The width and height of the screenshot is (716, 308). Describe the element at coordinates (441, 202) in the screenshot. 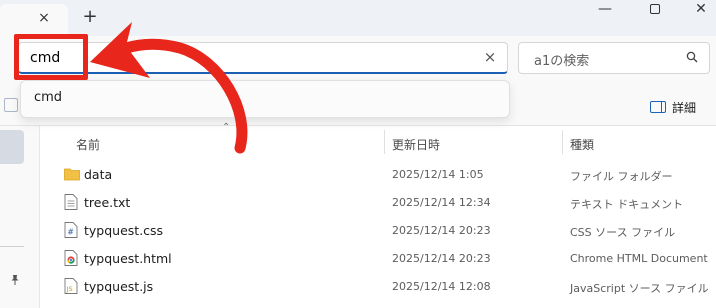

I see `file-date: 2025/12/14 12:34` at that location.